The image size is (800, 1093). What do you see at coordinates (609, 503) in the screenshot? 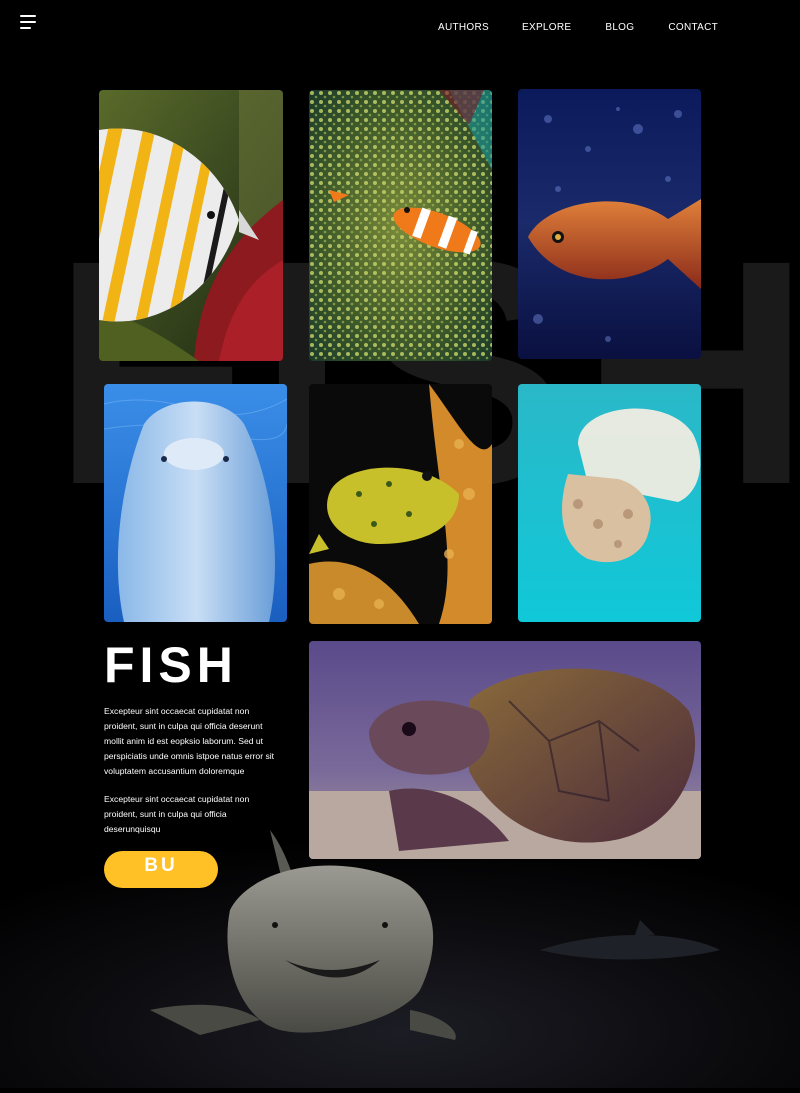
I see `jellyfish-image` at bounding box center [609, 503].